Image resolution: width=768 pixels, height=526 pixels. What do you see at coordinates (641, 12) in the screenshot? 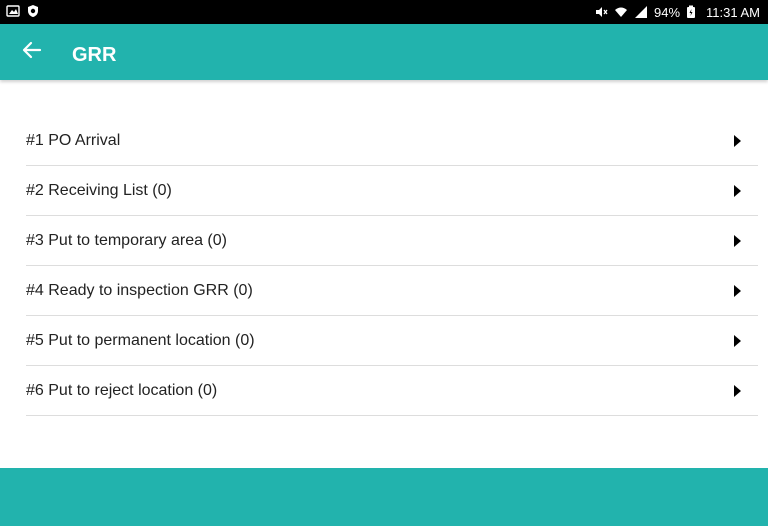
I see `signal-icon` at bounding box center [641, 12].